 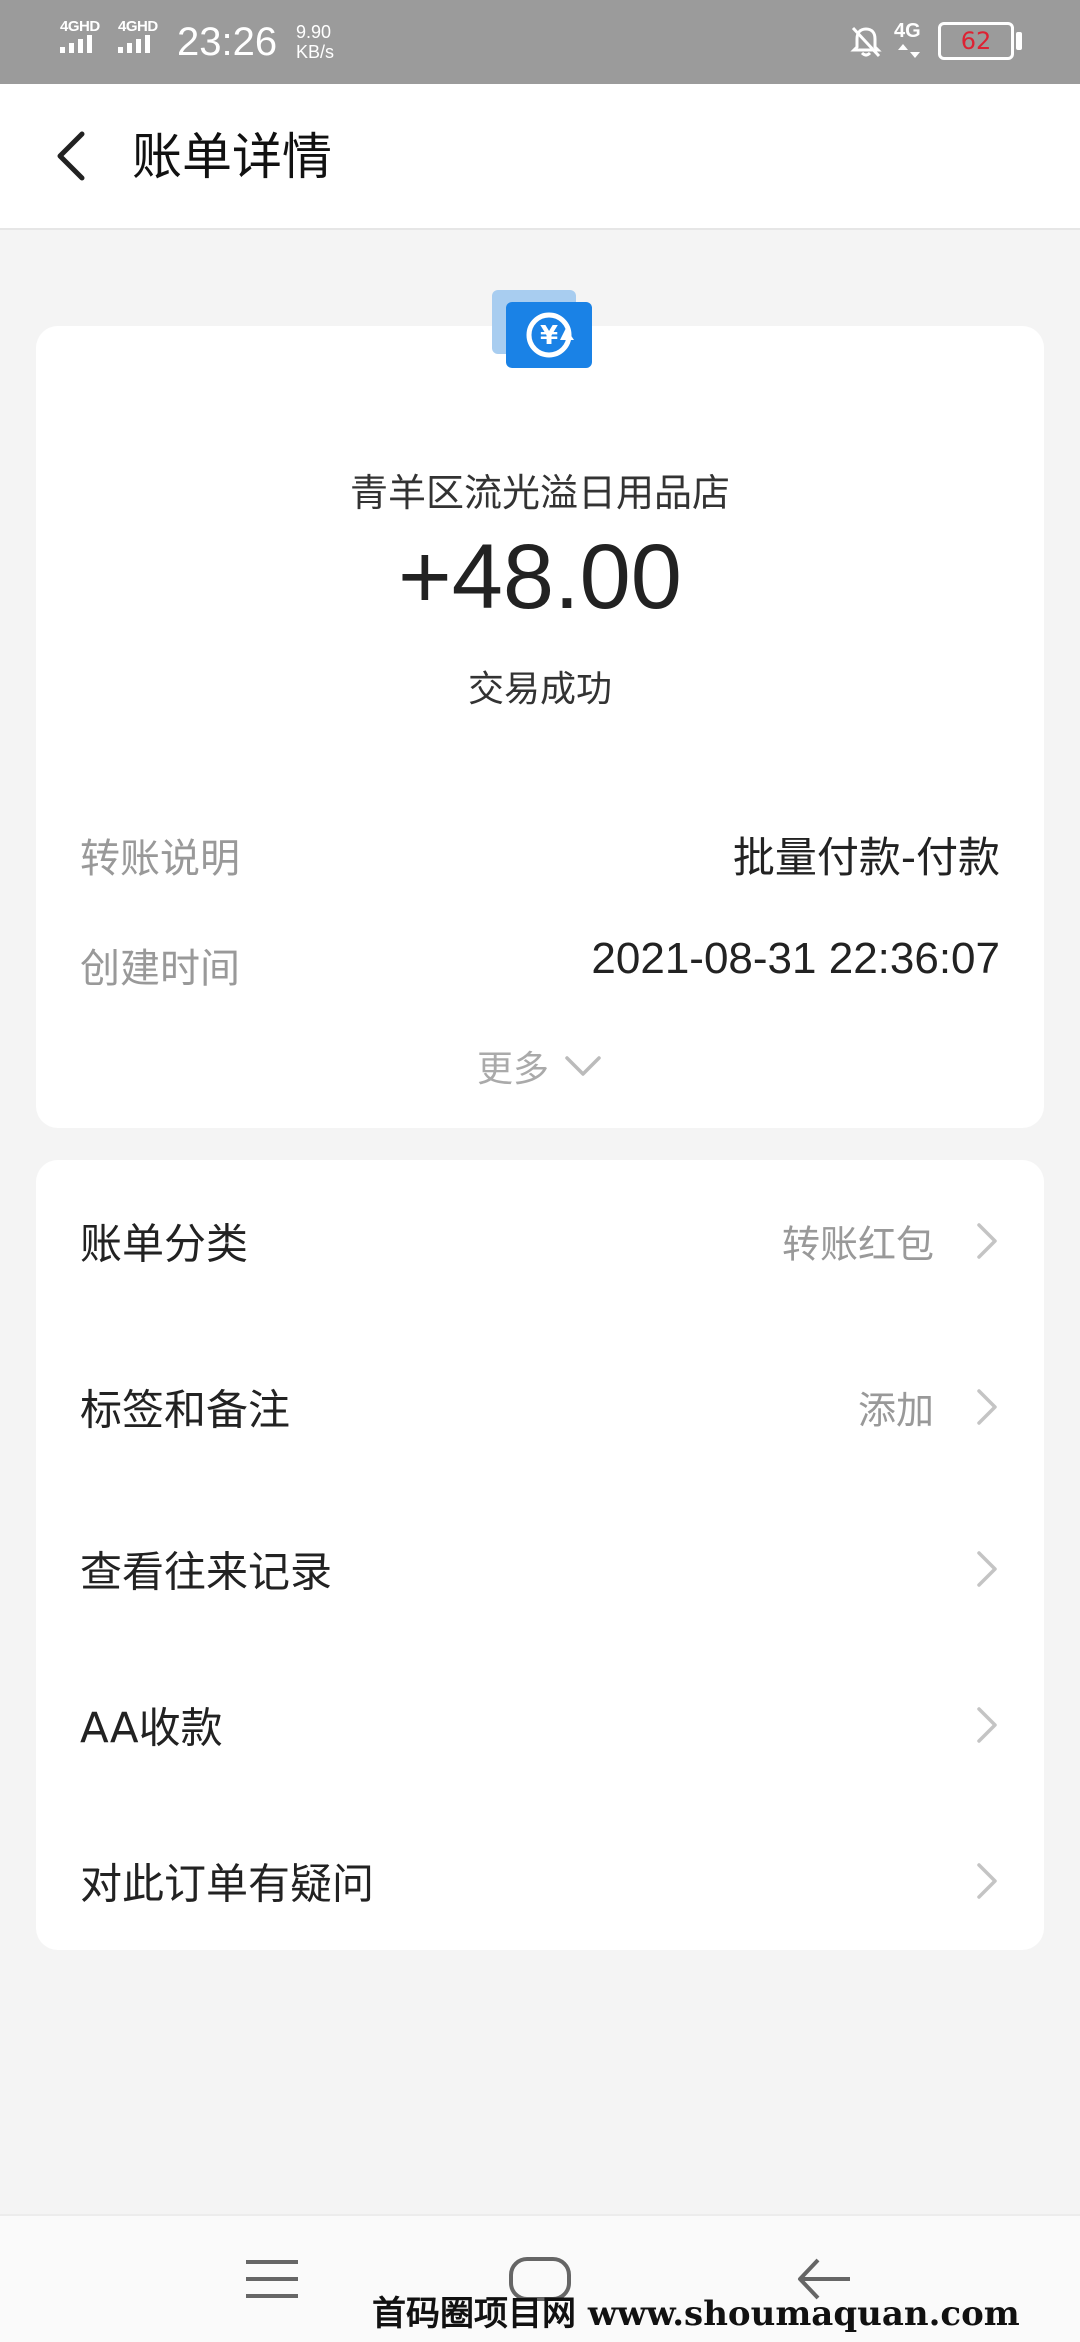 I want to click on speed-value: 9.90, so click(x=314, y=32).